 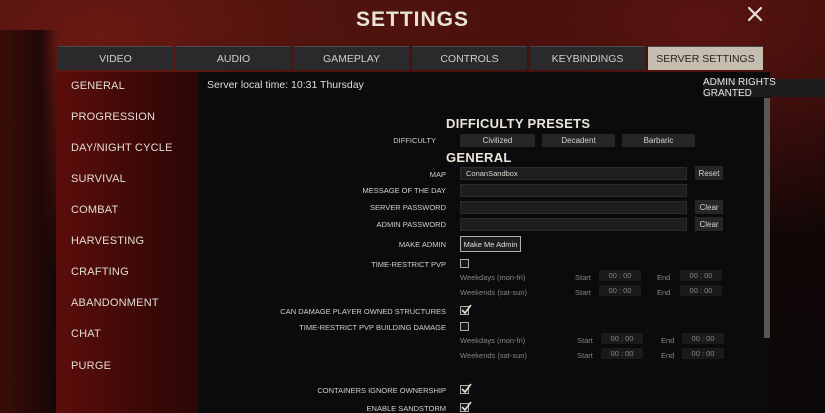 What do you see at coordinates (406, 408) in the screenshot?
I see `sandstorm-label: ENABLE SANDSTORM` at bounding box center [406, 408].